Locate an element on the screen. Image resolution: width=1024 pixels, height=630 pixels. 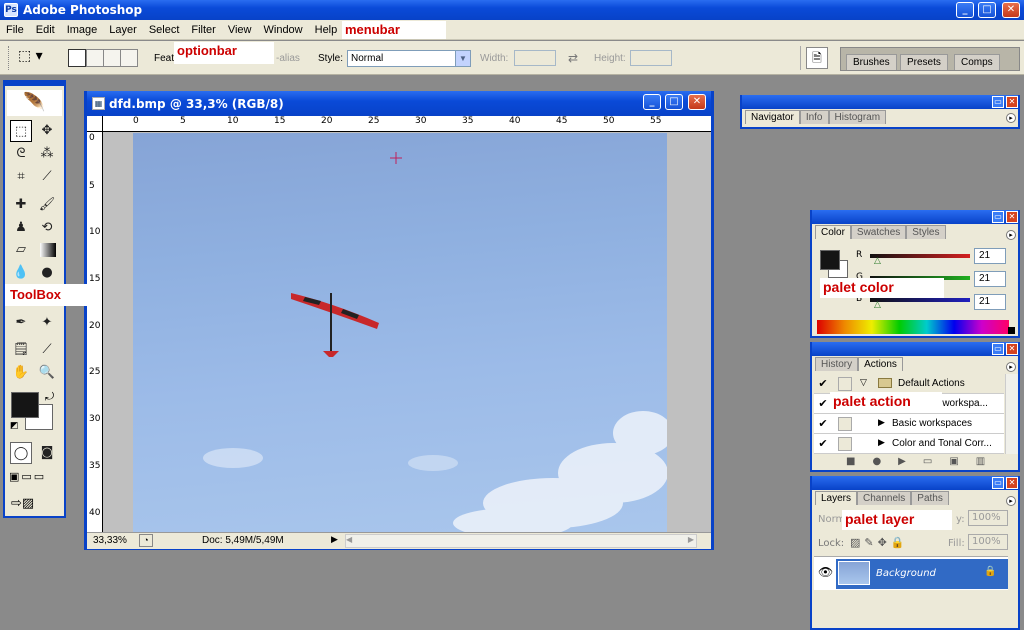
tab-histogram: Histogram is located at coordinates (857, 117).